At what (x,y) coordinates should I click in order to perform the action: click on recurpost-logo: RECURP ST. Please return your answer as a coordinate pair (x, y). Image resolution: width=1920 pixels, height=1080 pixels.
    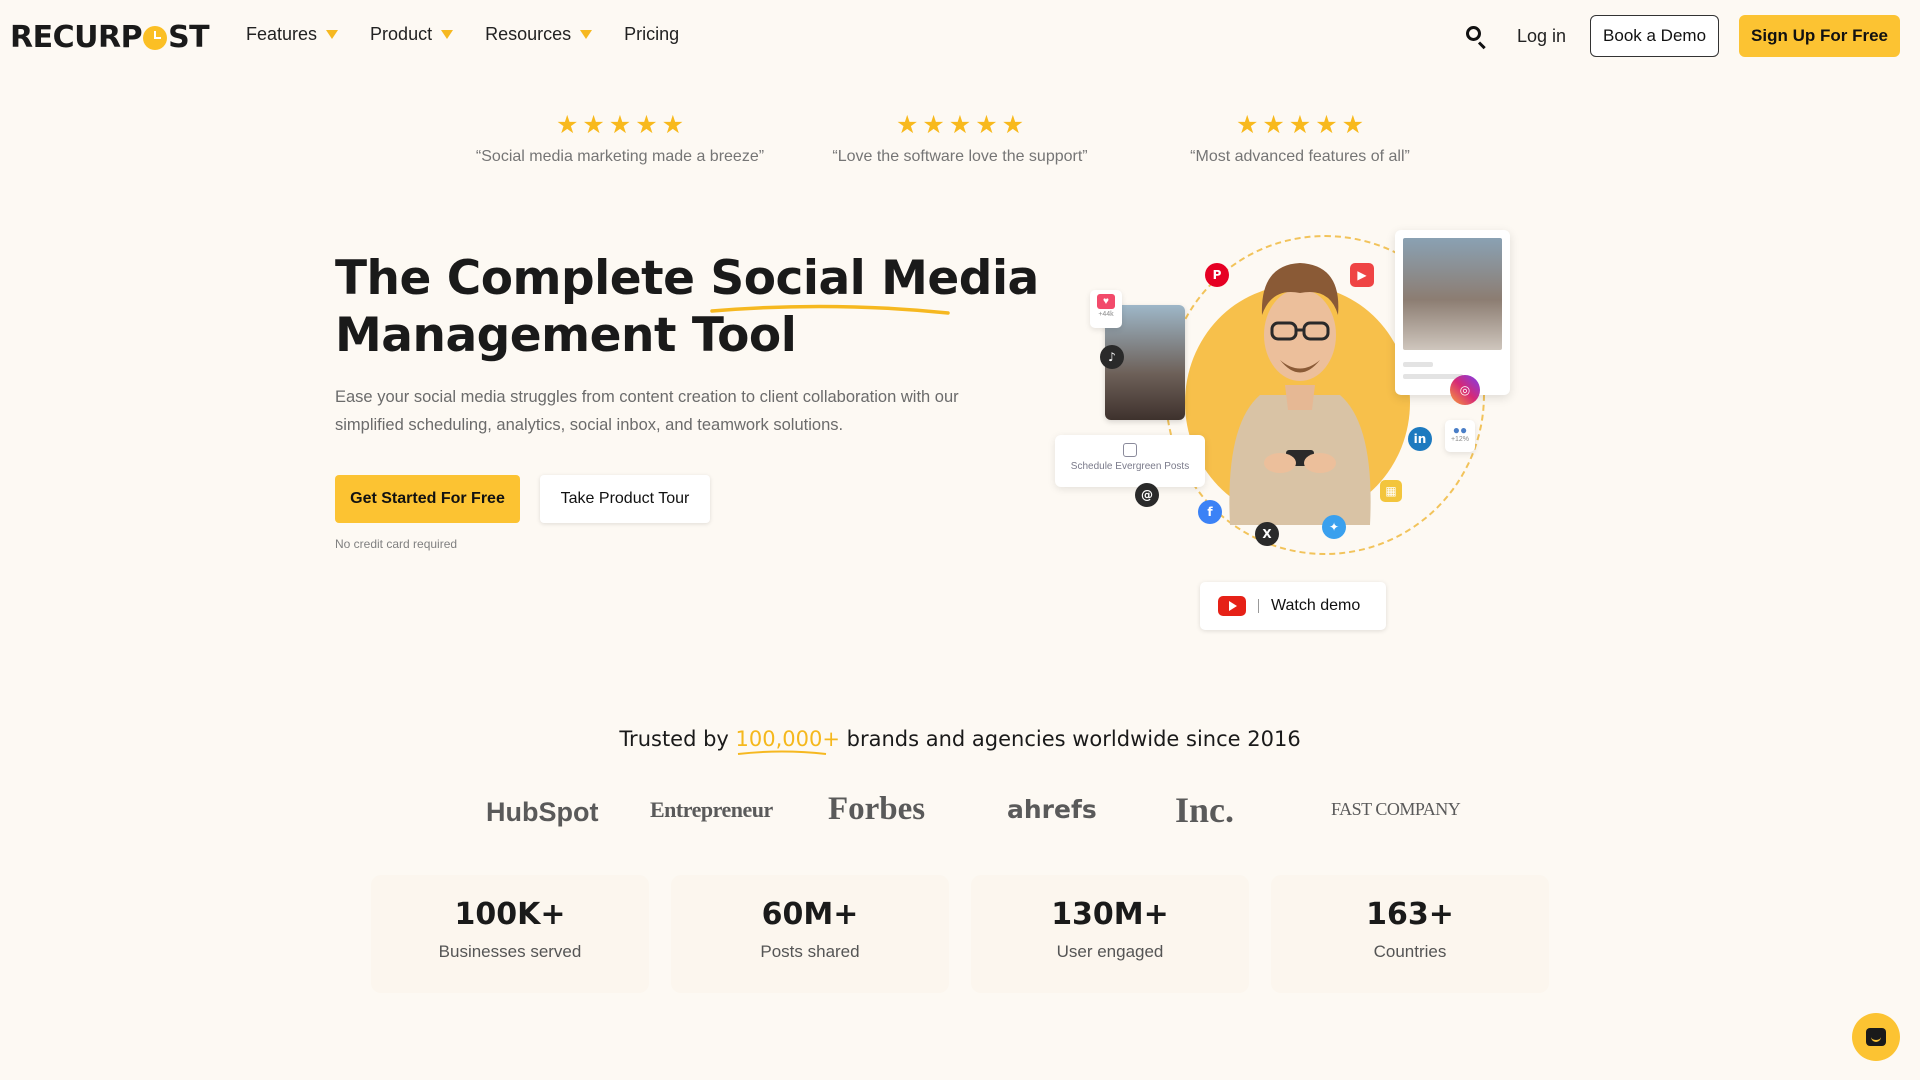
    Looking at the image, I should click on (110, 37).